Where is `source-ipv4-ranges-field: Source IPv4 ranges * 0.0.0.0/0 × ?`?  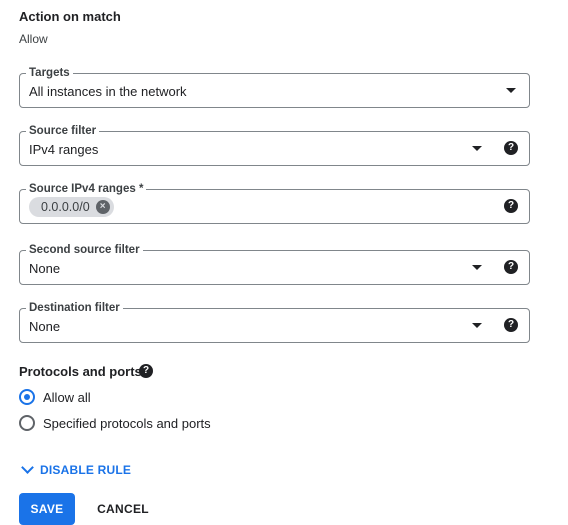 source-ipv4-ranges-field: Source IPv4 ranges * 0.0.0.0/0 × ? is located at coordinates (274, 203).